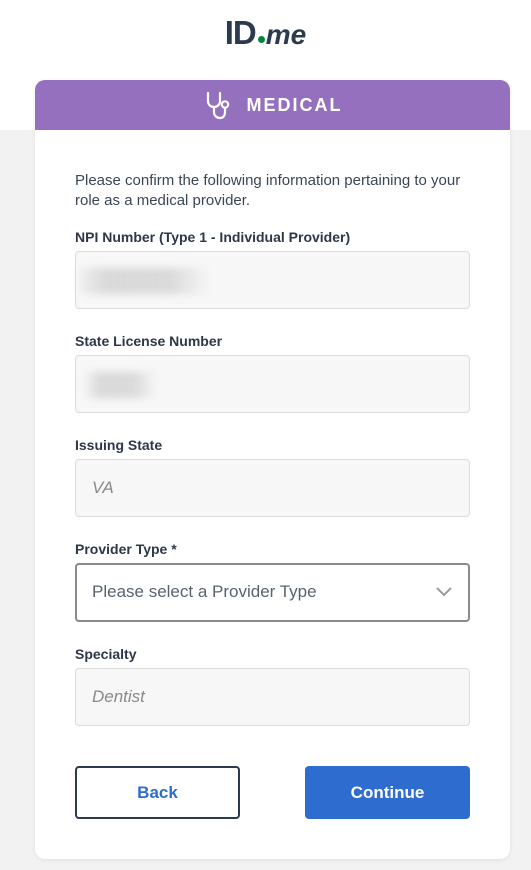 Image resolution: width=531 pixels, height=870 pixels. I want to click on idme-logo: ID me, so click(265, 32).